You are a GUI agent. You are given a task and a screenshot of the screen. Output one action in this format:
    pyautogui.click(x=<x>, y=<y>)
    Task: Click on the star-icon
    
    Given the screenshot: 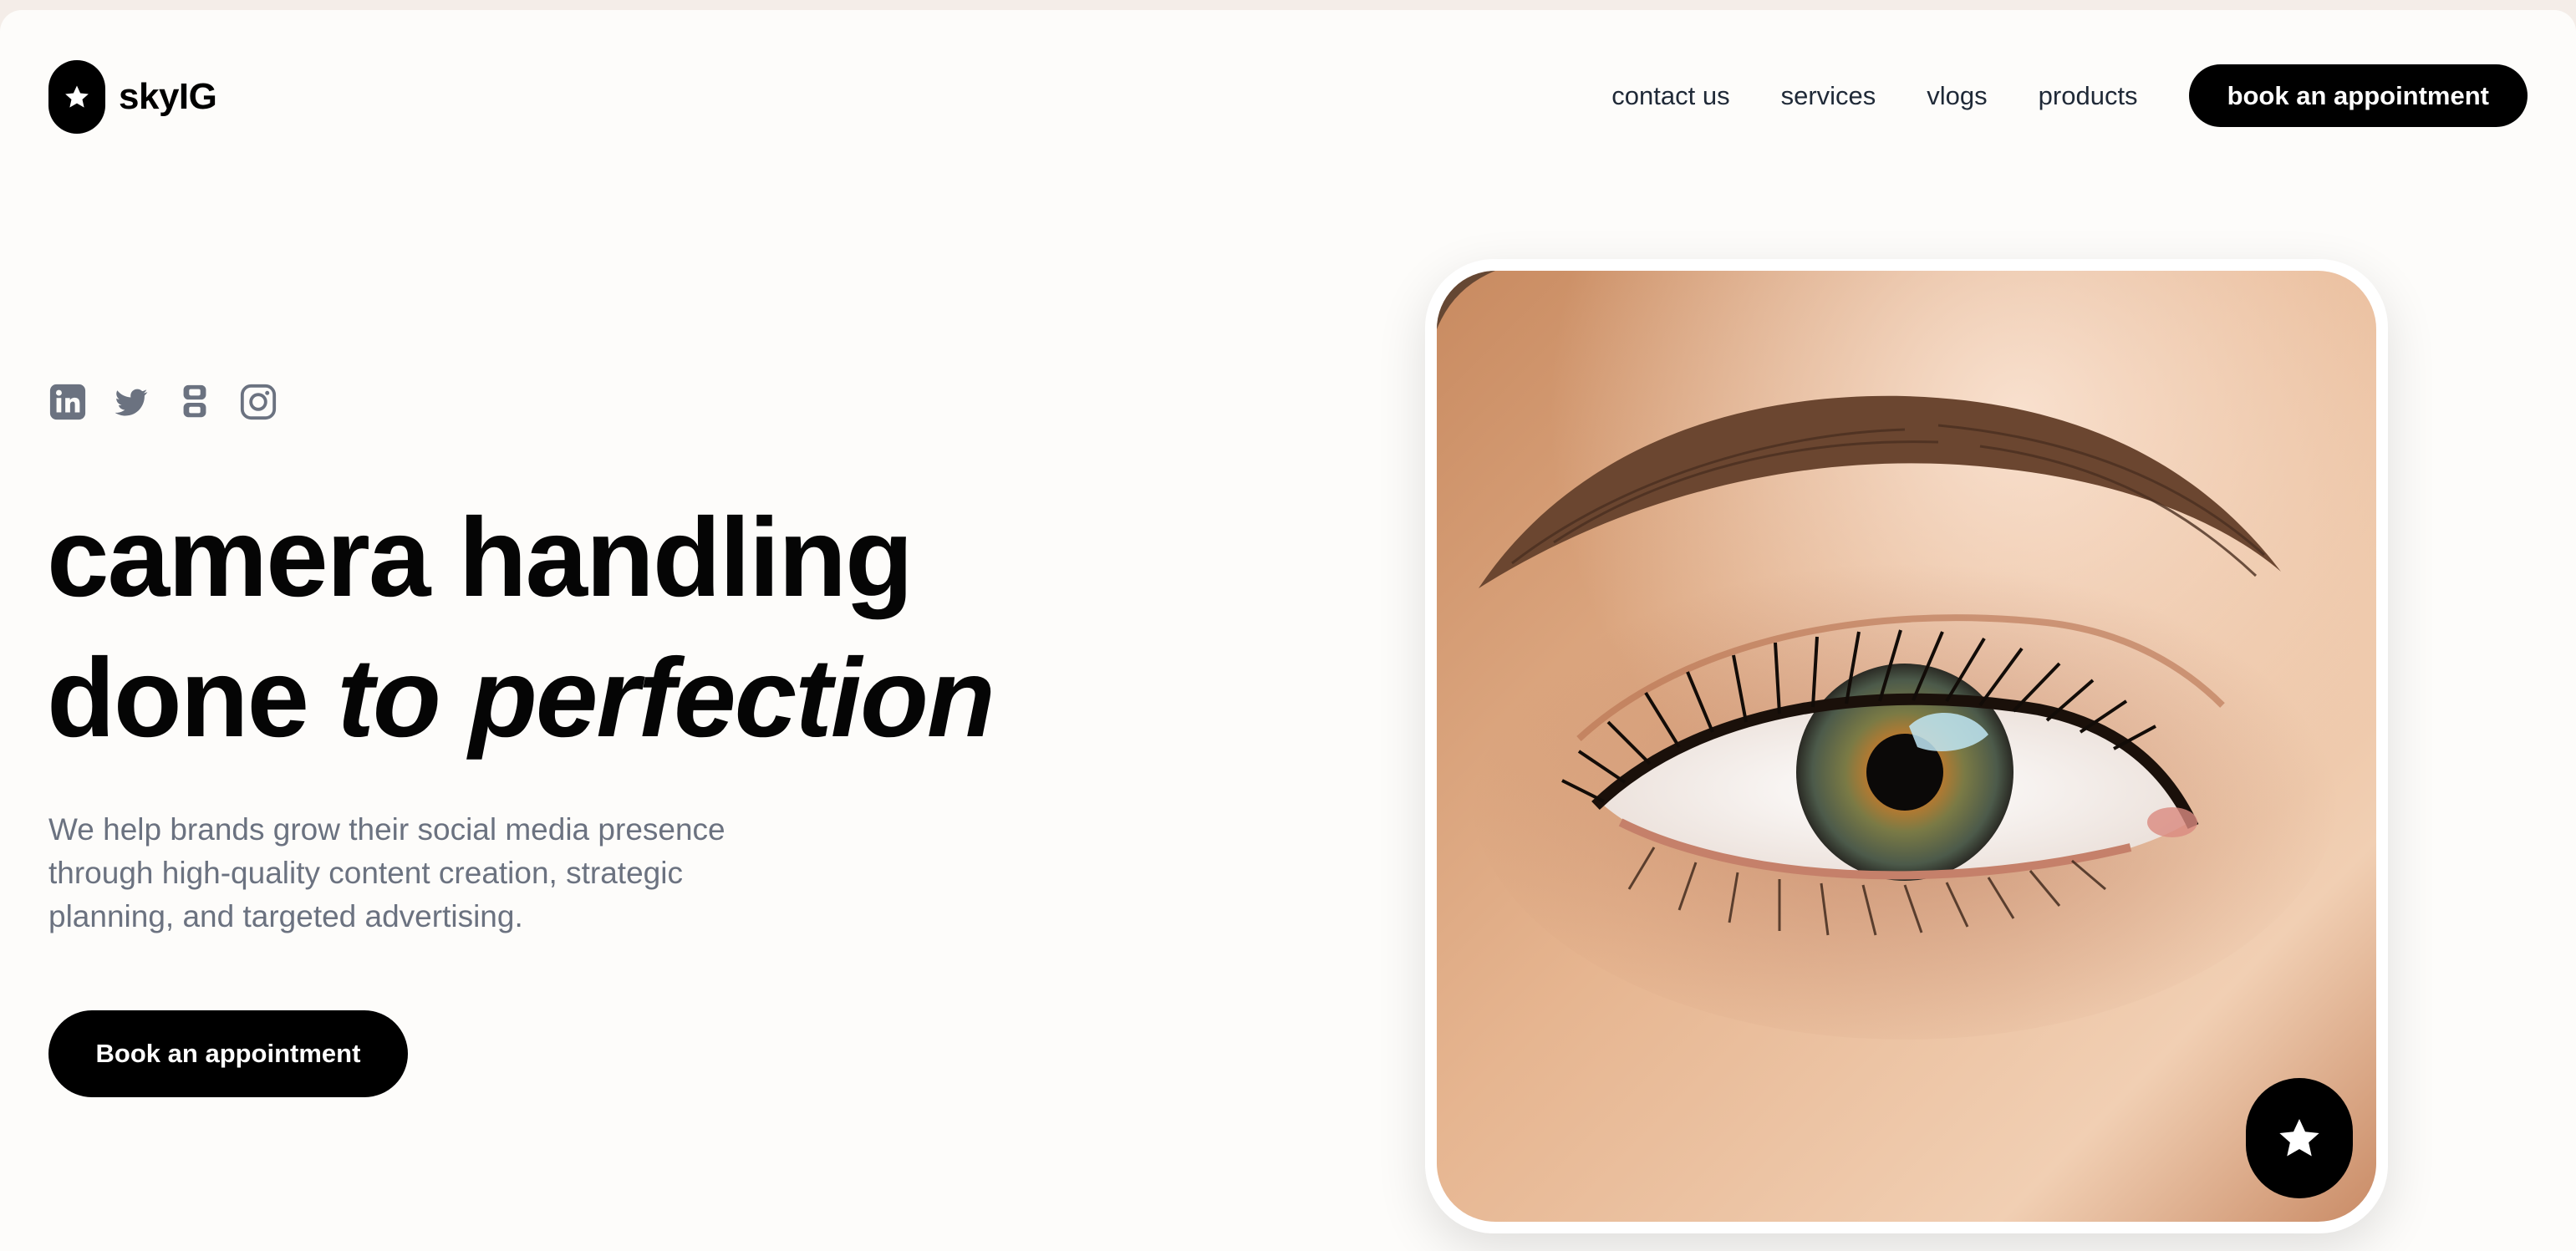 What is the action you would take?
    pyautogui.click(x=76, y=97)
    